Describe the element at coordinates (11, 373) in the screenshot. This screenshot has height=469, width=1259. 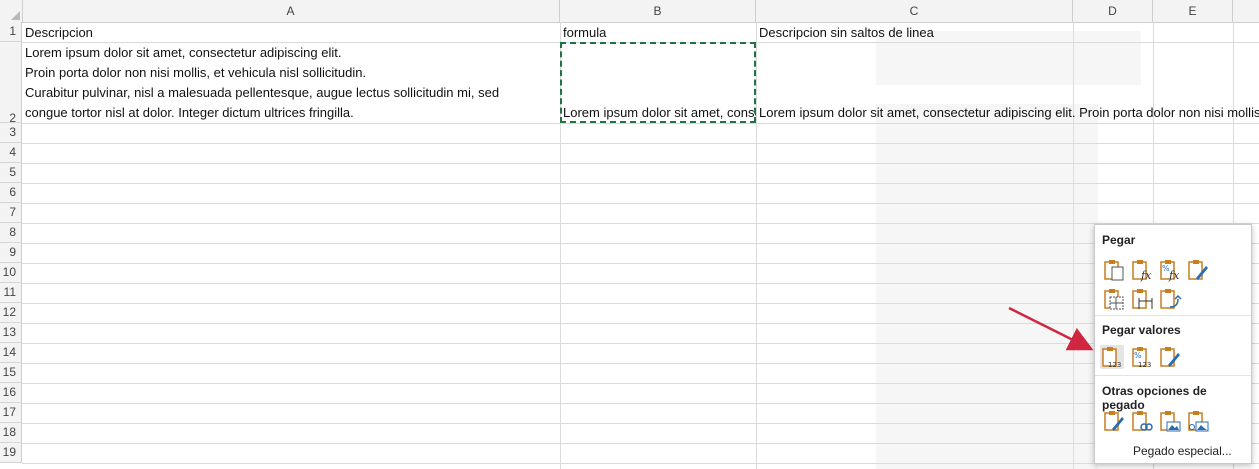
I see `row-header-15: 15` at that location.